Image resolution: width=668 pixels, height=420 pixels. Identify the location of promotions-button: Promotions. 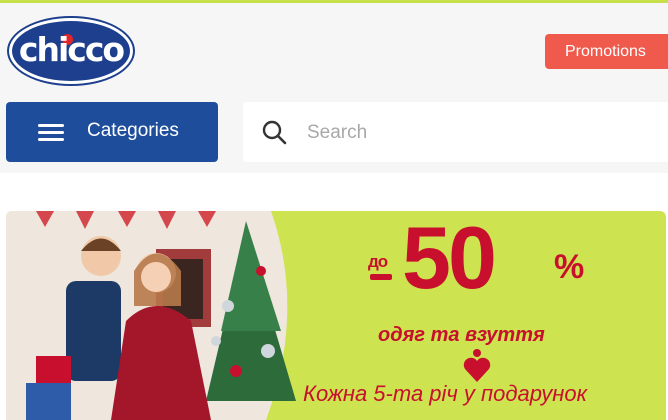
(606, 51).